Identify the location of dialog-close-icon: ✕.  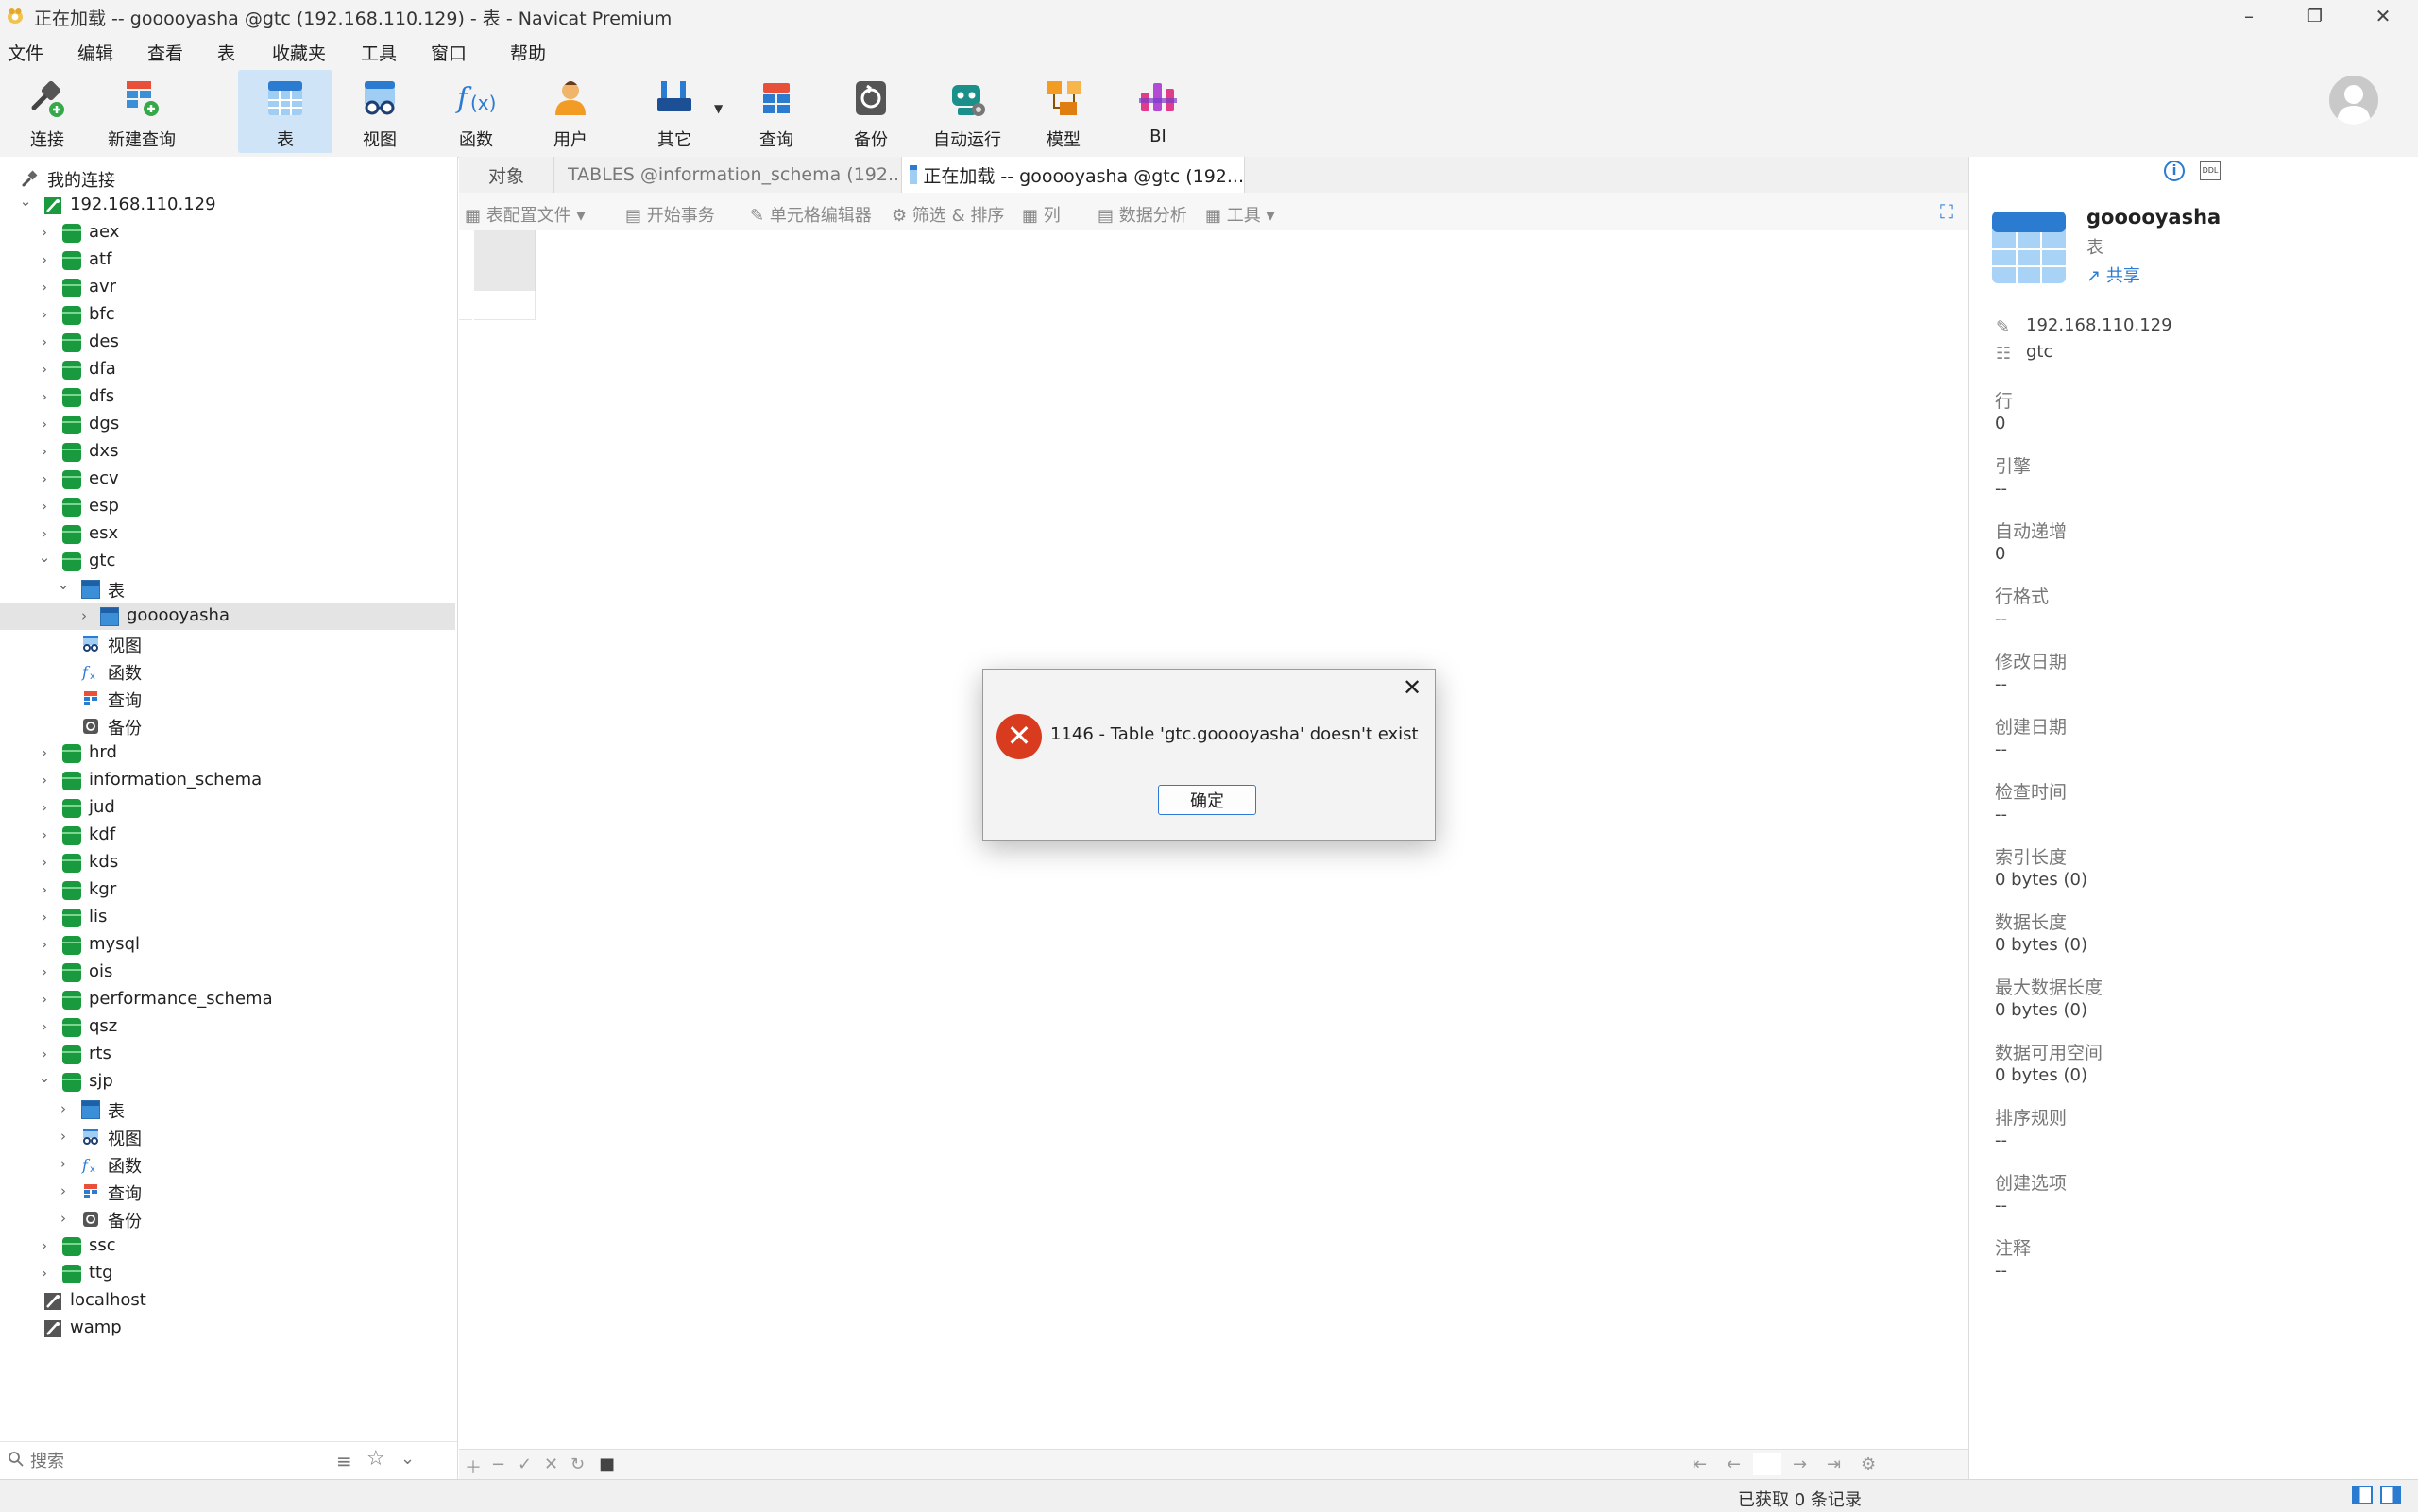
(1412, 688).